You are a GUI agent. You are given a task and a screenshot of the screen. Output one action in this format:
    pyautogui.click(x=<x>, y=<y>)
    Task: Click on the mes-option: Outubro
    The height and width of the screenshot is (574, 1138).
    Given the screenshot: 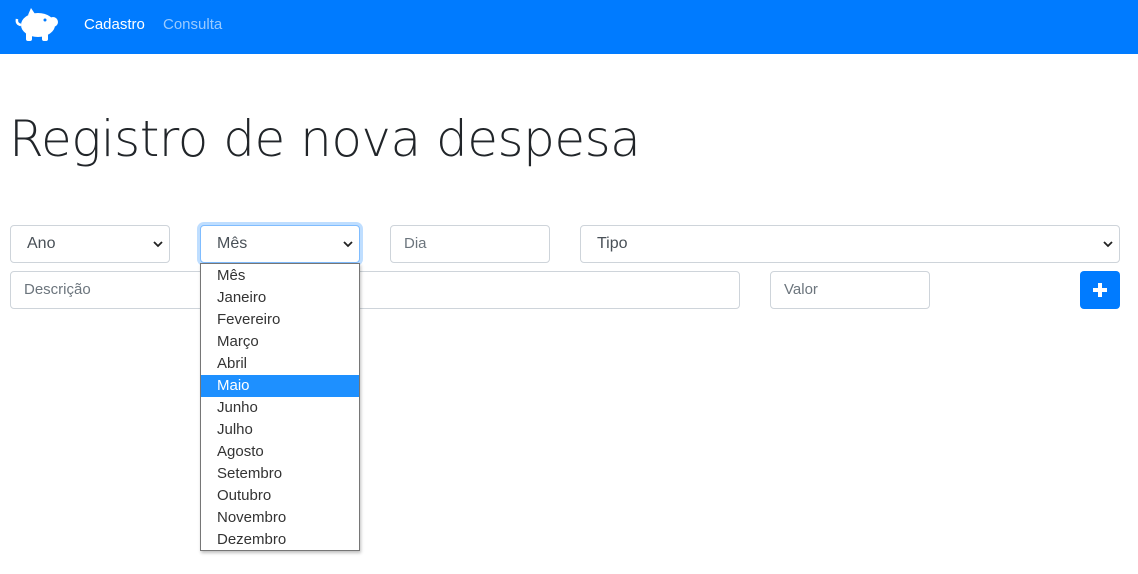 What is the action you would take?
    pyautogui.click(x=280, y=496)
    